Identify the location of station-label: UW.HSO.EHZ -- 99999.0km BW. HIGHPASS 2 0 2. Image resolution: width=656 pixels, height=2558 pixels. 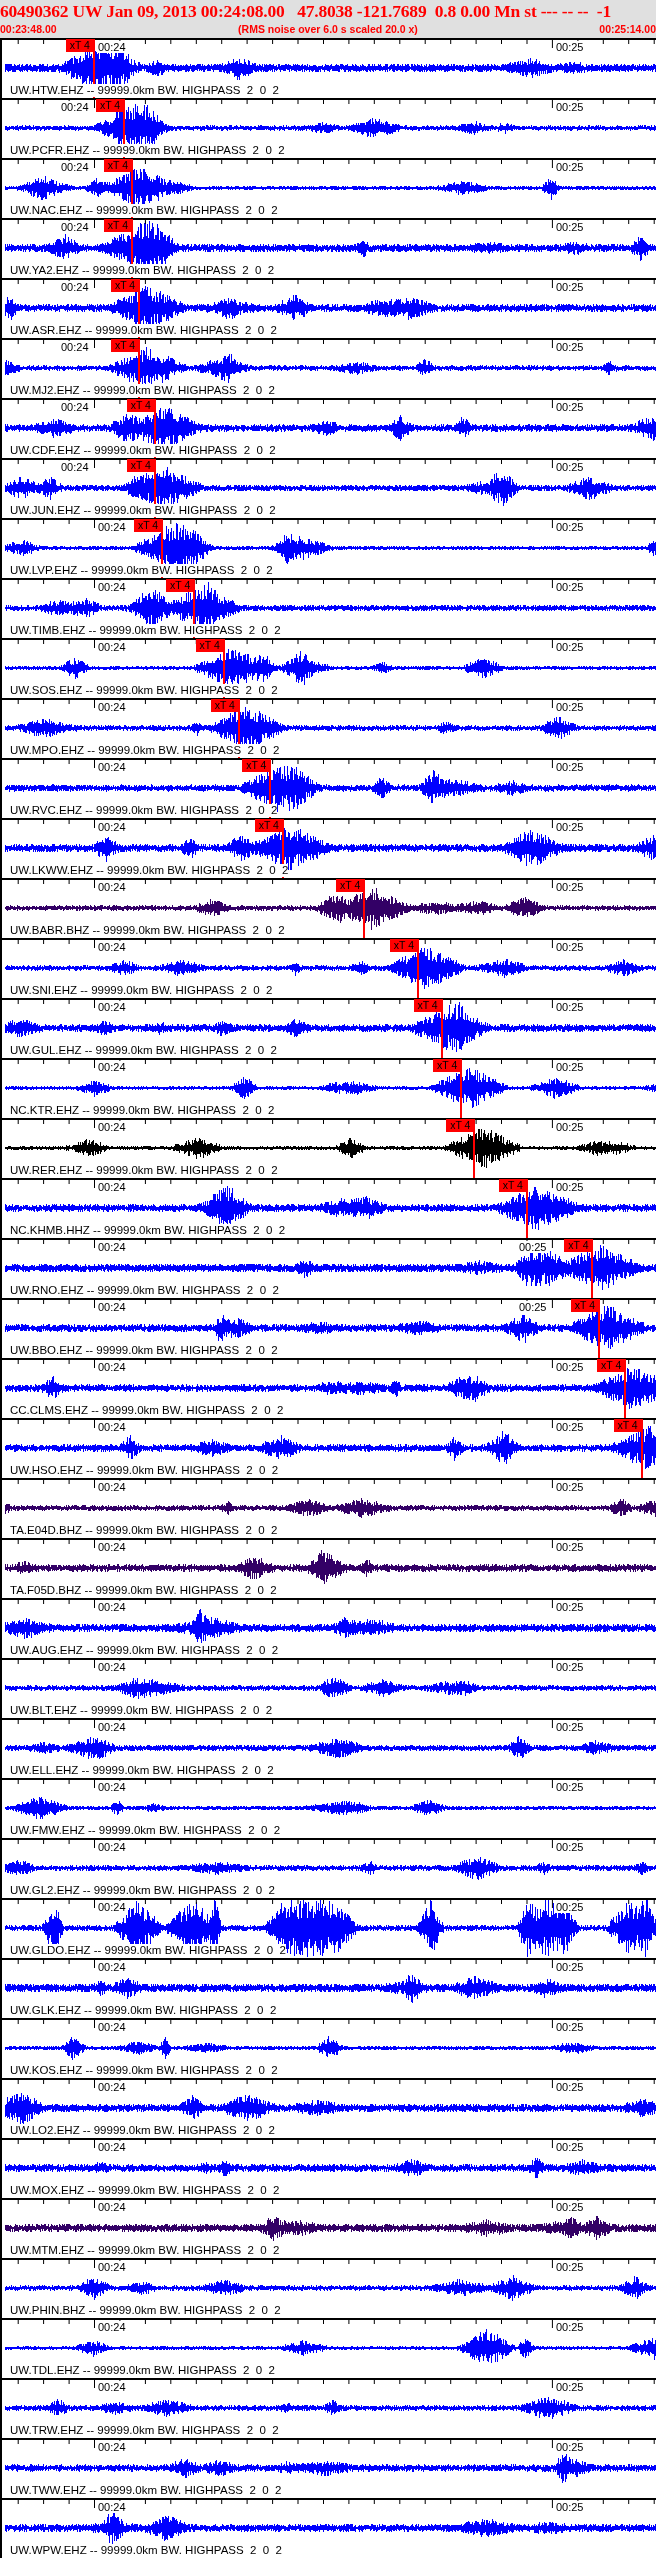
(144, 1470).